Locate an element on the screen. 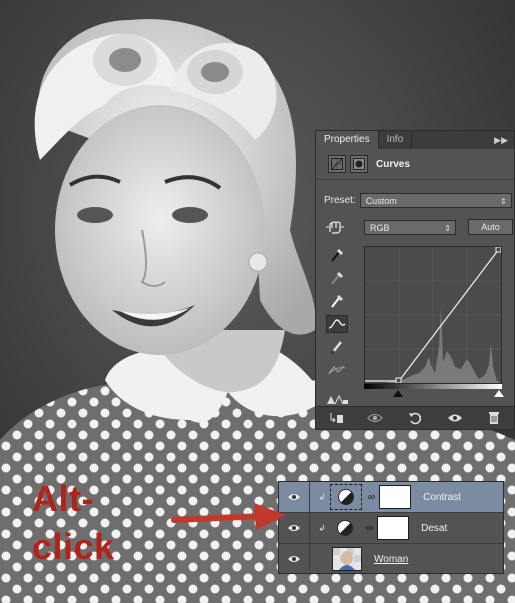  on-image-adjust-icon is located at coordinates (335, 227).